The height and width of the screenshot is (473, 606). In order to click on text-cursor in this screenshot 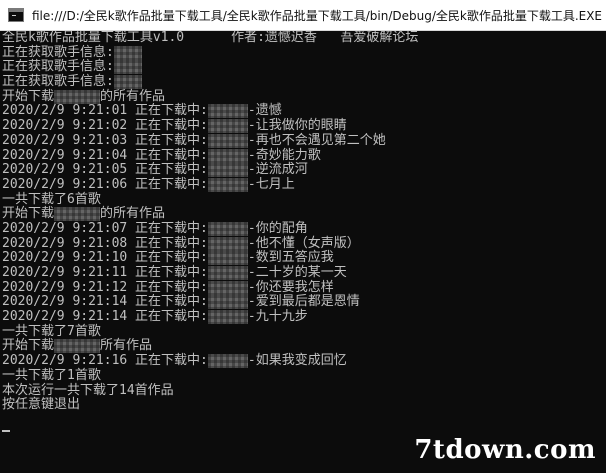, I will do `click(6, 431)`.